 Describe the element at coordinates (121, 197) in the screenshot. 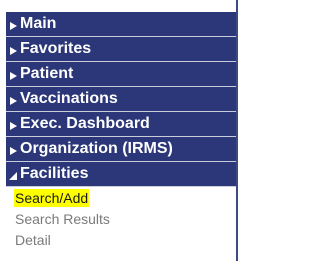

I see `submenu-item-search-add: Search/Add` at that location.